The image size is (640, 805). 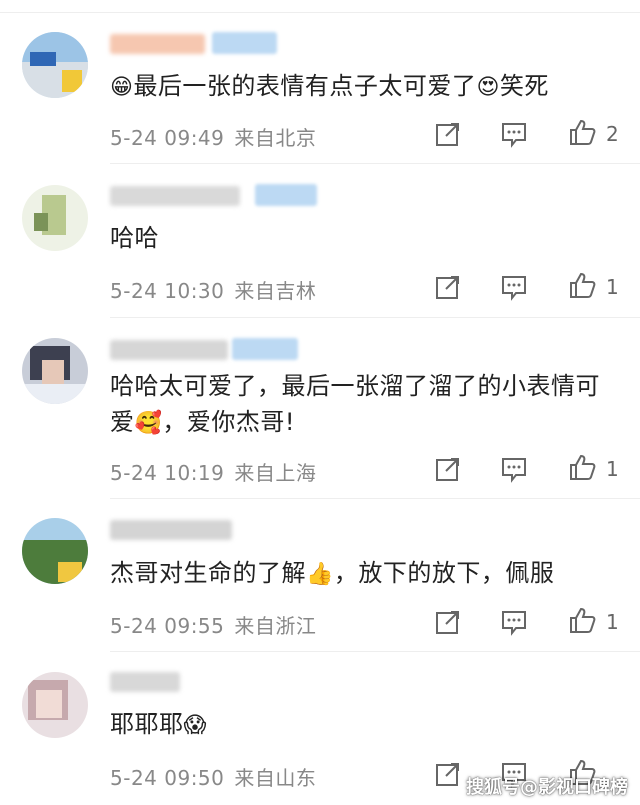 I want to click on comment-meta: 5-24 09:49 来自北京, so click(x=213, y=136).